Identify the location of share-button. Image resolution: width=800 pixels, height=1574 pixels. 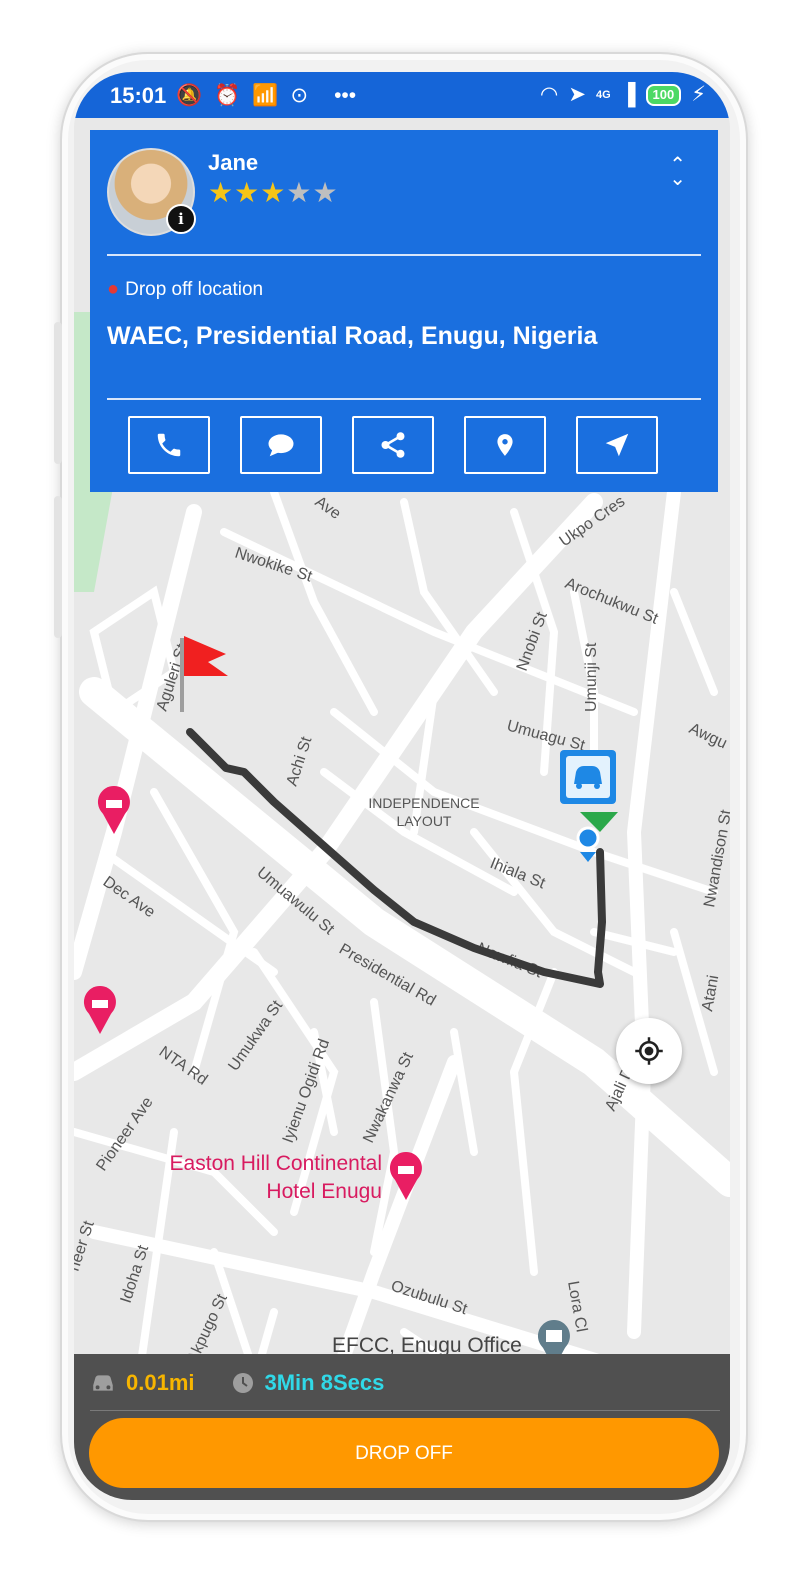
(393, 445).